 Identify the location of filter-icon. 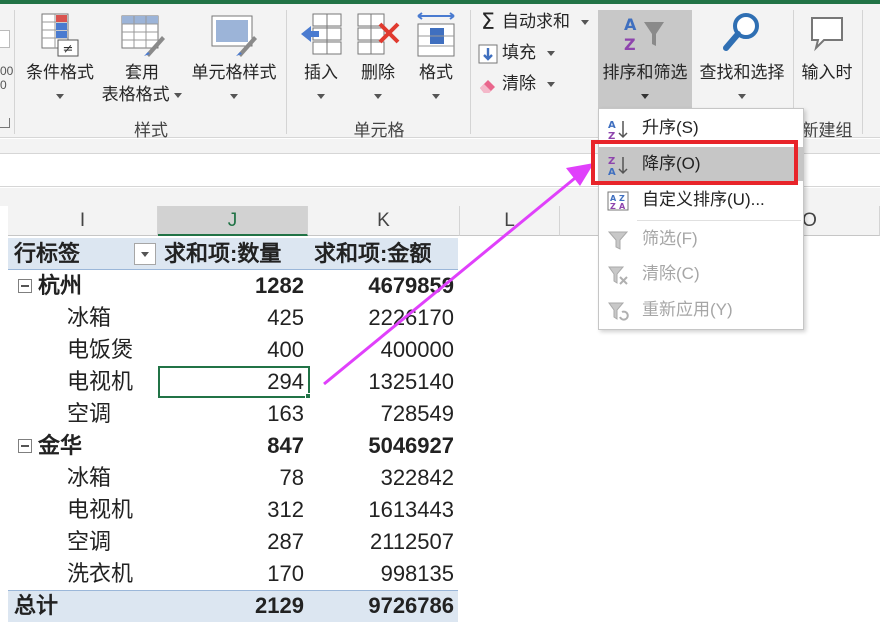
(618, 240).